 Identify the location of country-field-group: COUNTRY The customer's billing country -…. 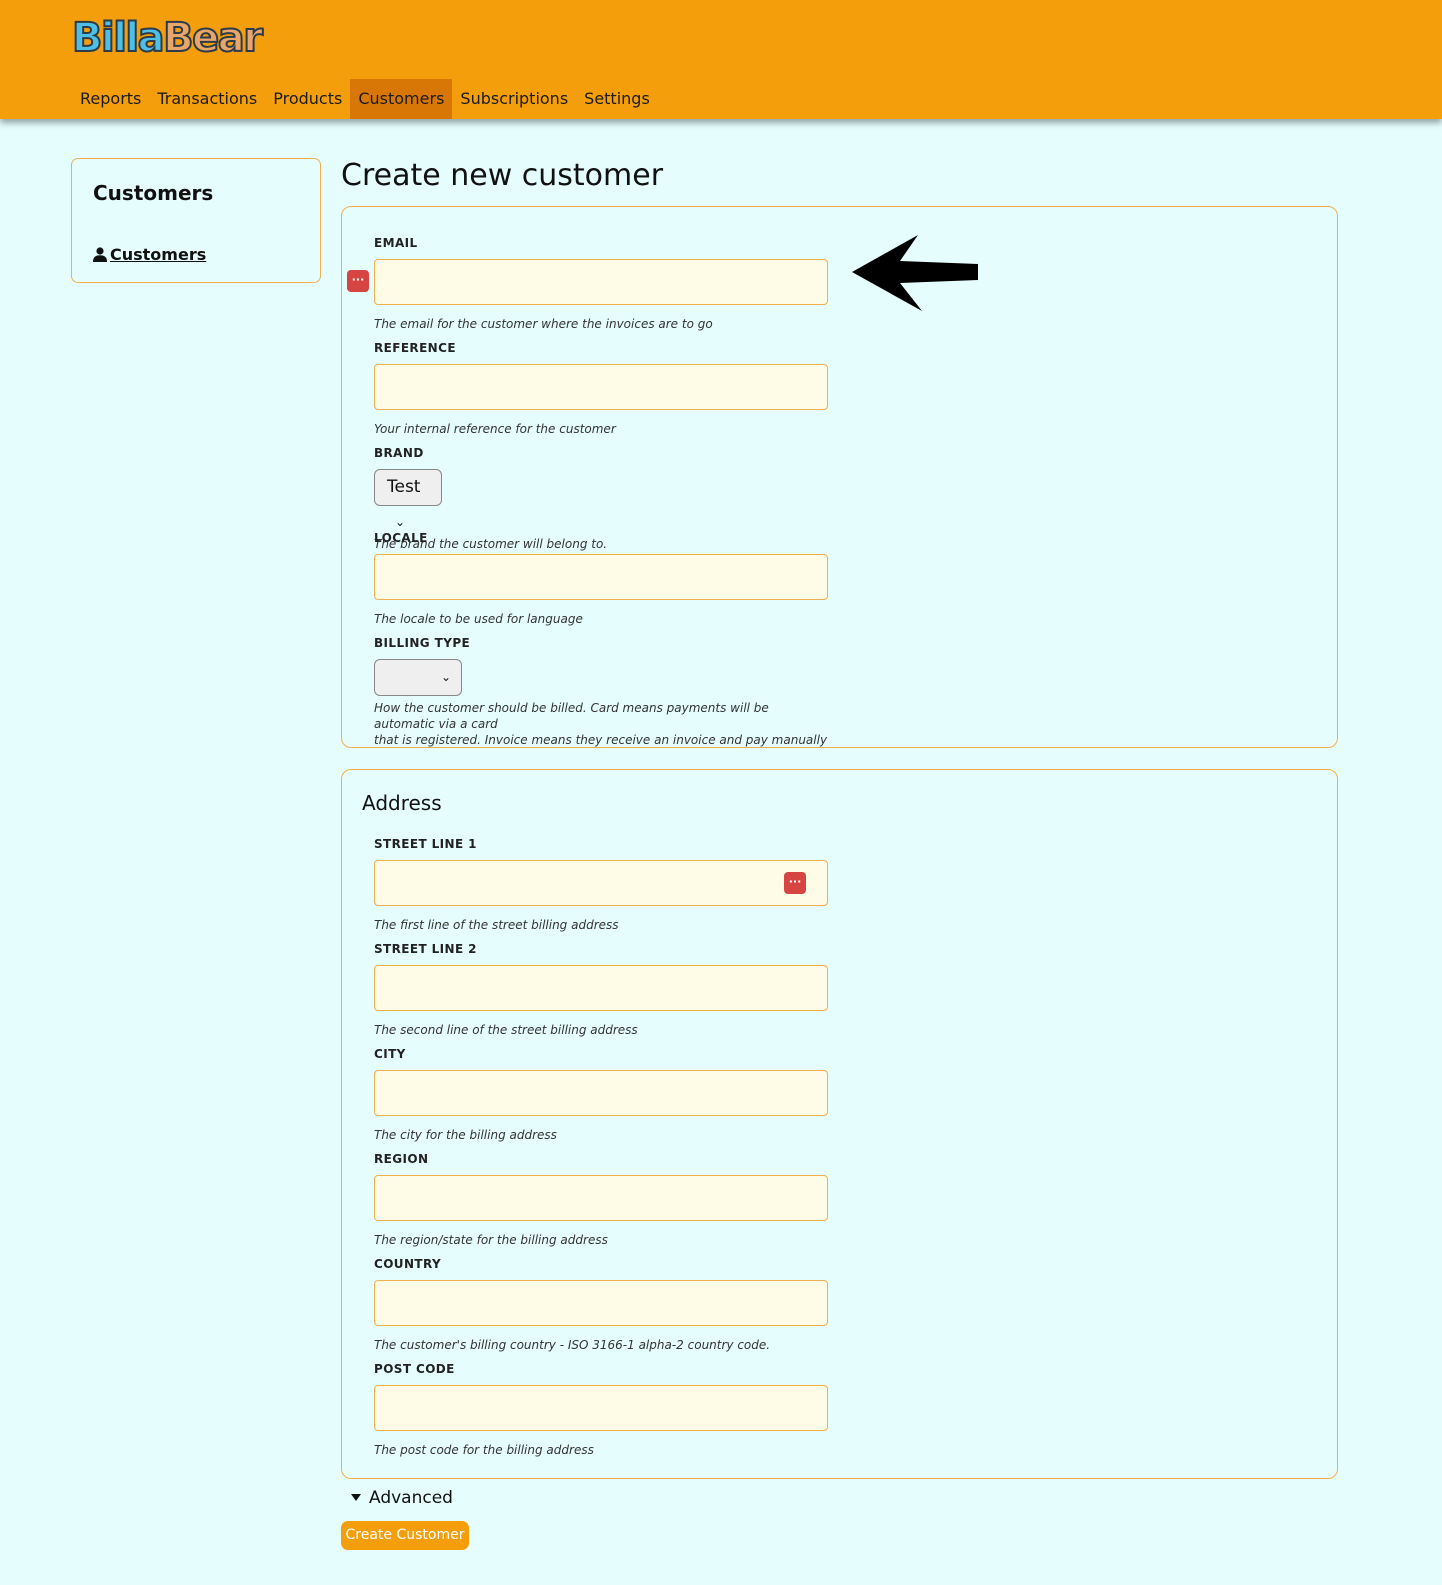
(601, 1304).